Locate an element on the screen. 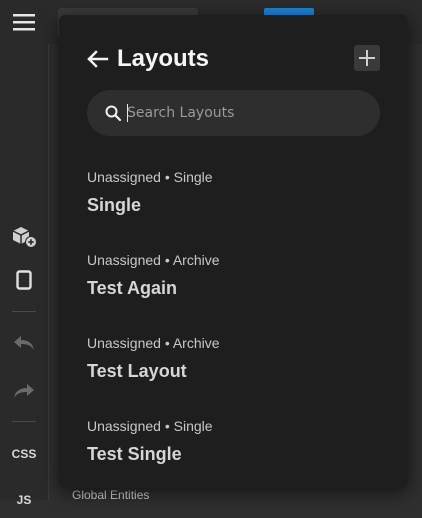 This screenshot has height=518, width=422. device-preview-button is located at coordinates (24, 280).